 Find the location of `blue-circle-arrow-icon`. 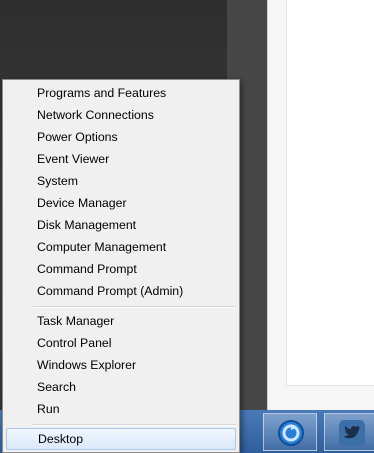

blue-circle-arrow-icon is located at coordinates (291, 433).